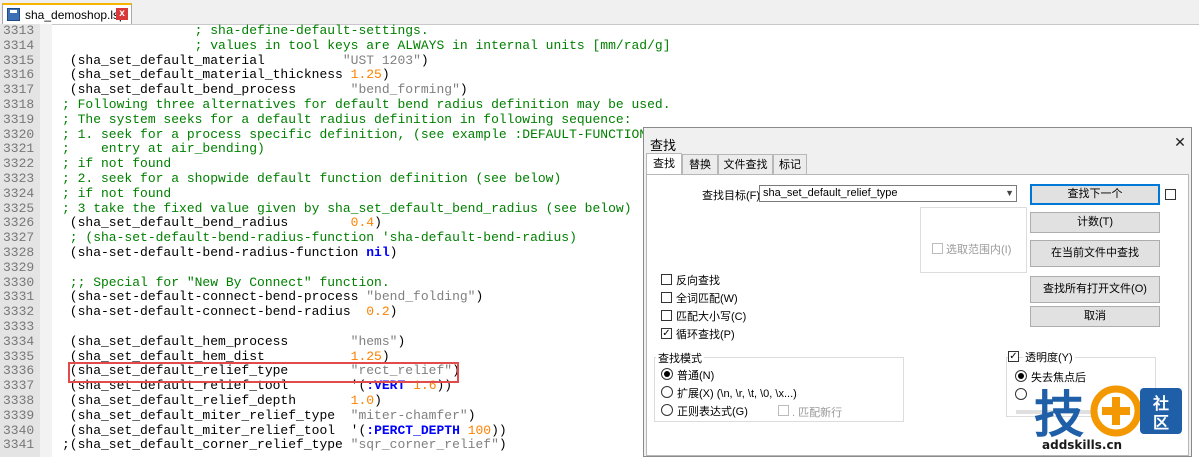 The height and width of the screenshot is (457, 1199). Describe the element at coordinates (666, 333) in the screenshot. I see `wrap-around-checkbox: ✓` at that location.